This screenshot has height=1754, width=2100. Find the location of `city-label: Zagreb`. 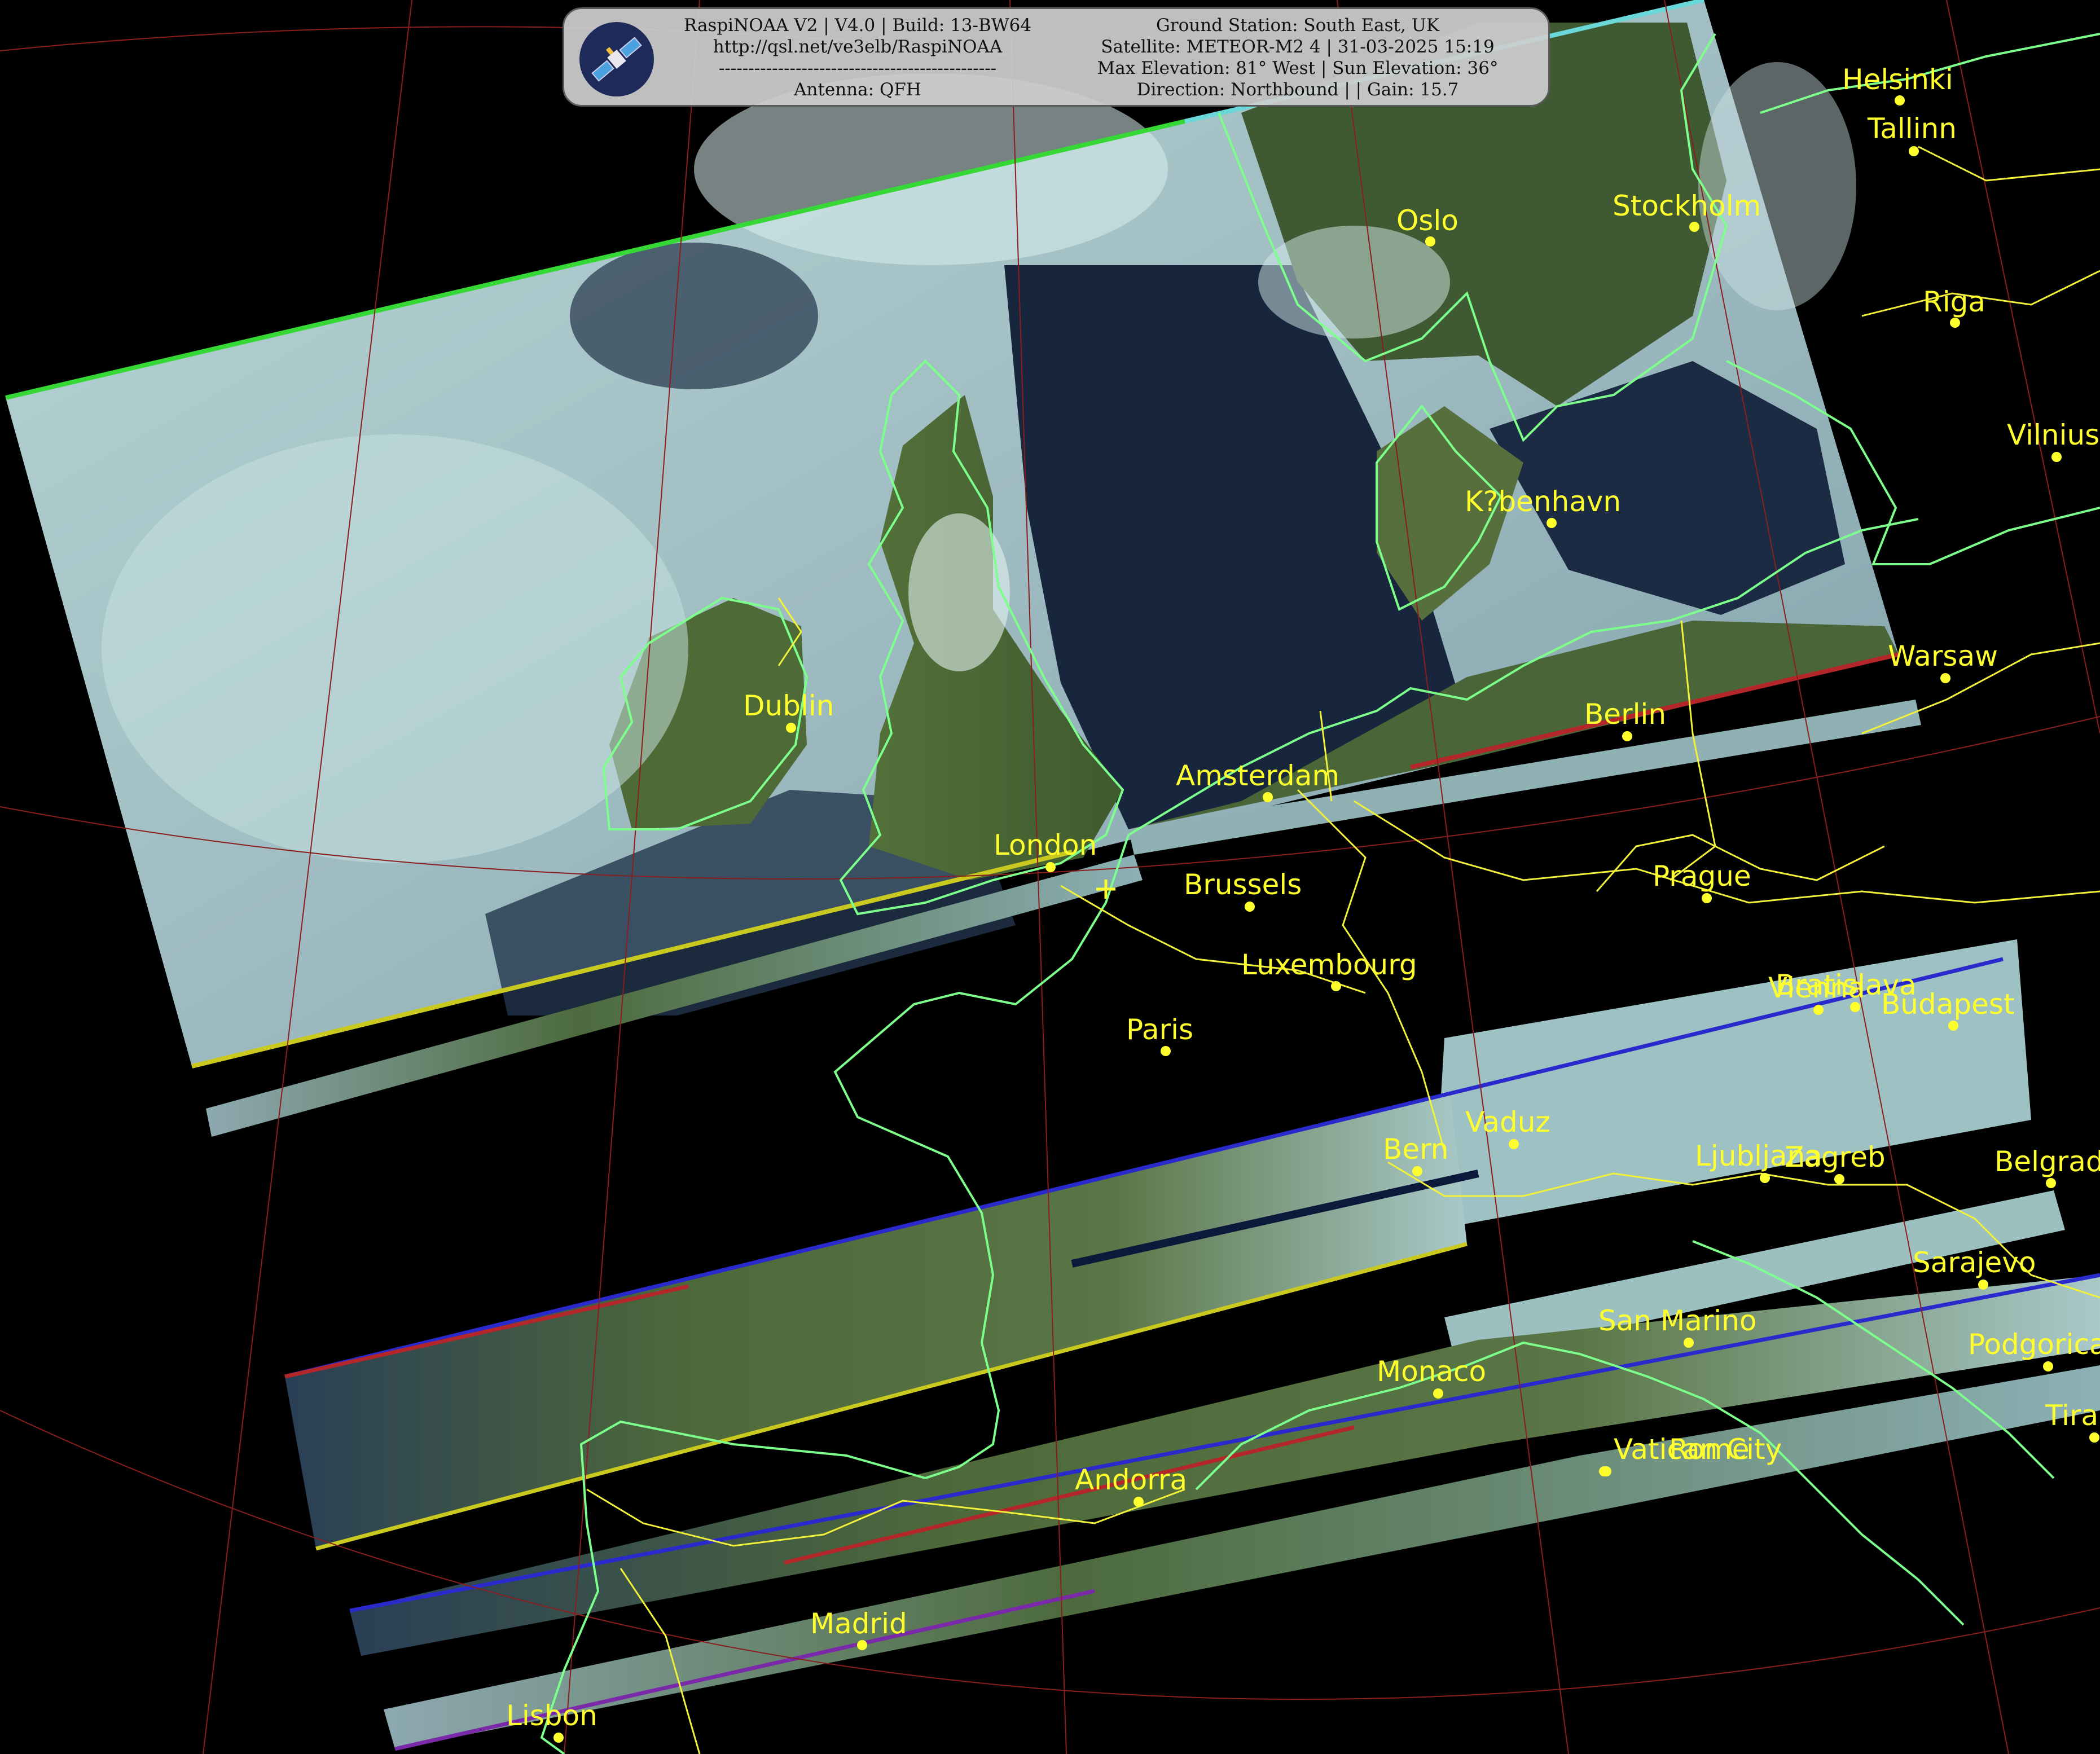

city-label: Zagreb is located at coordinates (1836, 1157).